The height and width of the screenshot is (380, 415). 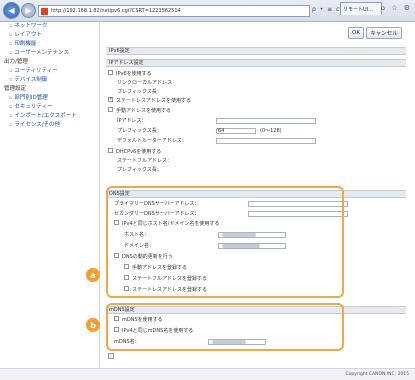 I want to click on manual-address-checkbox, so click(x=110, y=109).